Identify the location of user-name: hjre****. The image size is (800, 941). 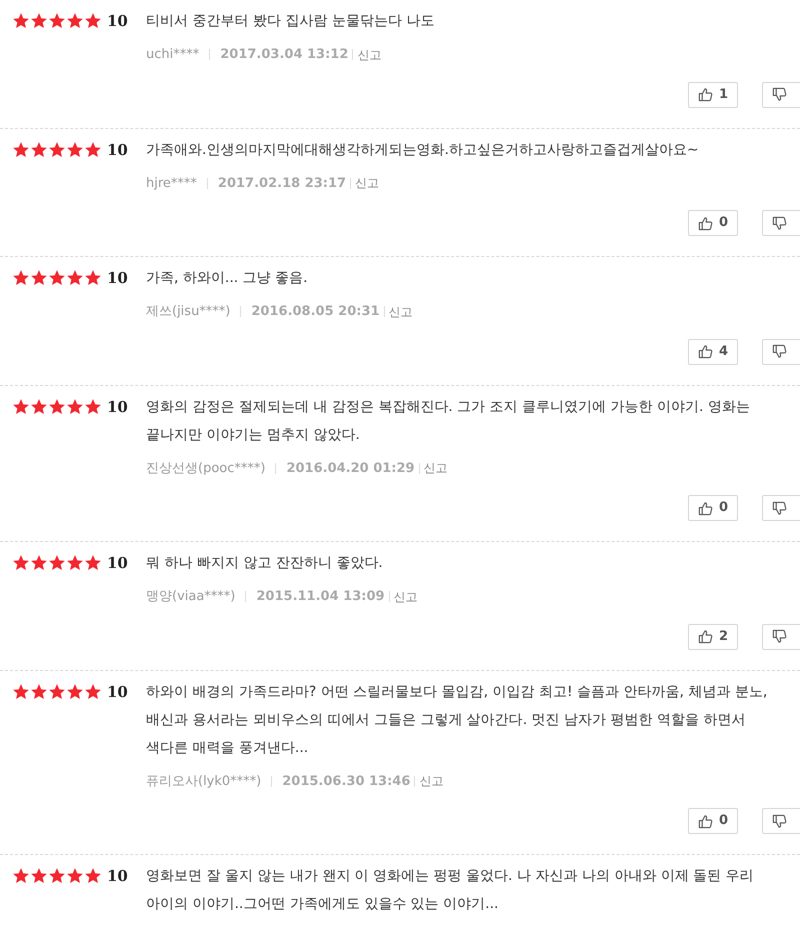
(171, 183).